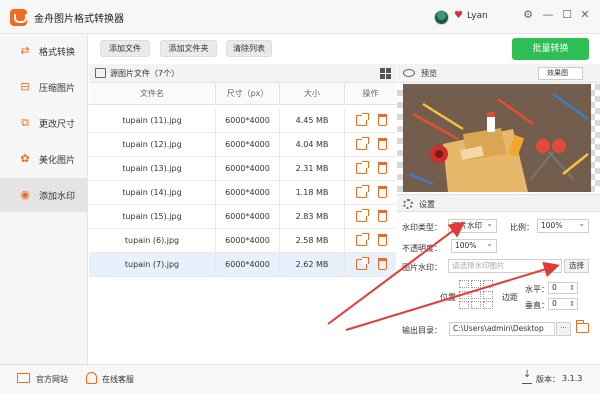 The image size is (600, 394). I want to click on sidebar-item-compress: ⊟ 压缩图片, so click(44, 87).